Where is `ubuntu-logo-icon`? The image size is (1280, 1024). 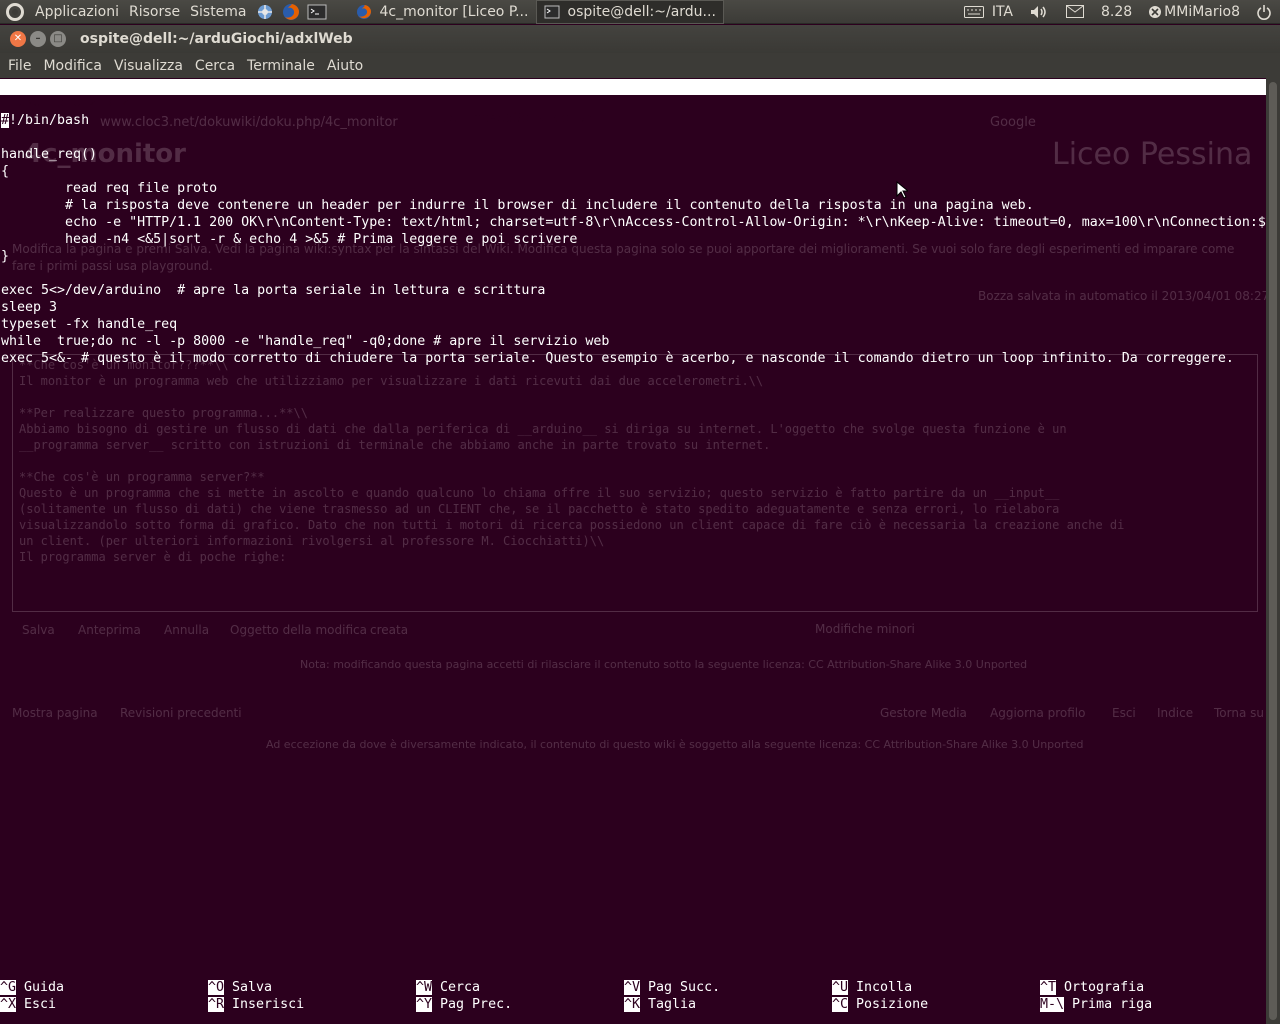
ubuntu-logo-icon is located at coordinates (15, 11).